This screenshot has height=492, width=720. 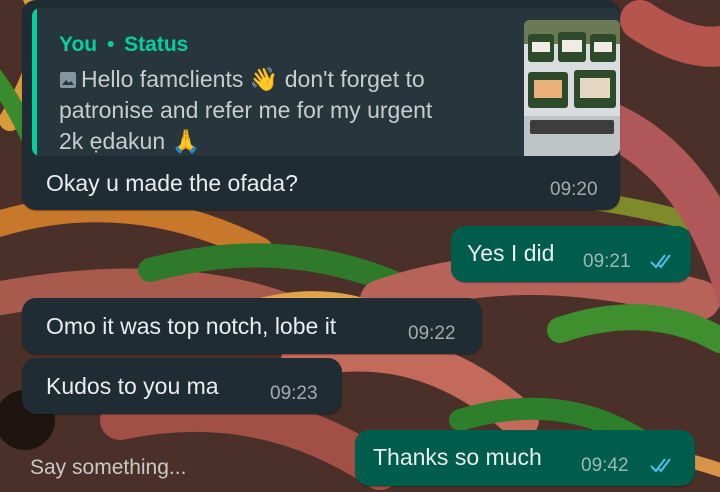 I want to click on quote-text-line: Hello famclients 👋 don't forget to, so click(x=242, y=79).